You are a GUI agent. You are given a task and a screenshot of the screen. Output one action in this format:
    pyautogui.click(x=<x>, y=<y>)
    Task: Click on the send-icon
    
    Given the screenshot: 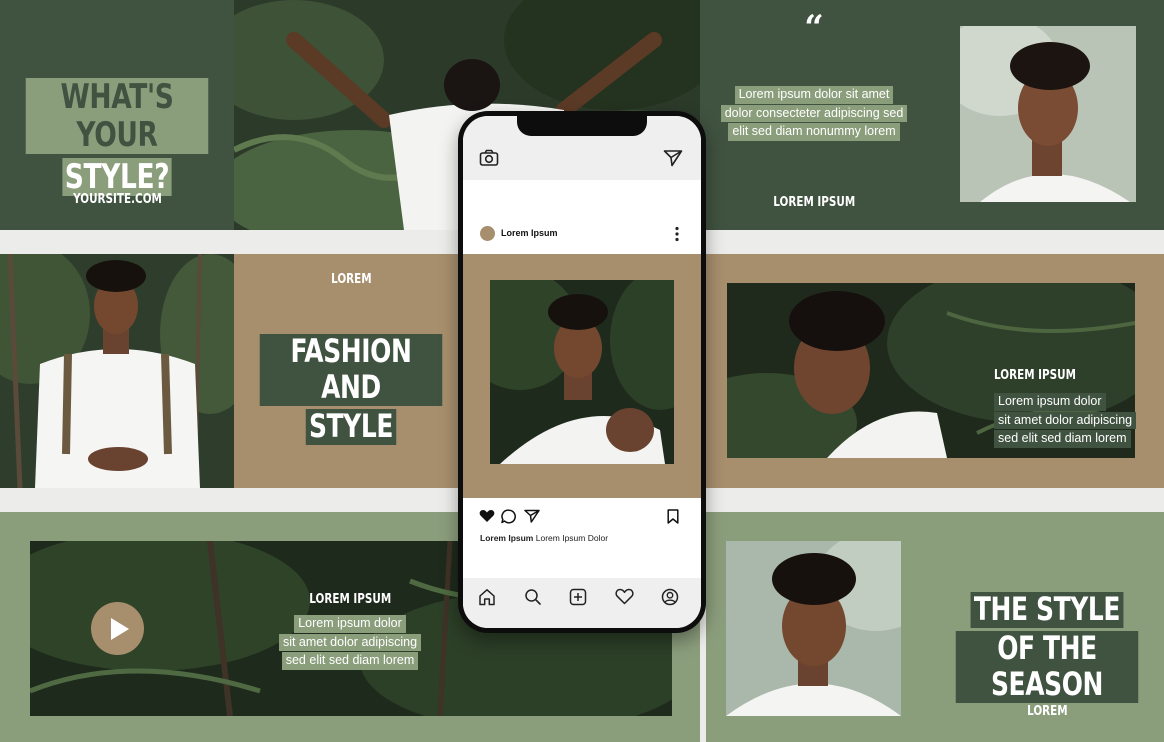 What is the action you would take?
    pyautogui.click(x=673, y=158)
    